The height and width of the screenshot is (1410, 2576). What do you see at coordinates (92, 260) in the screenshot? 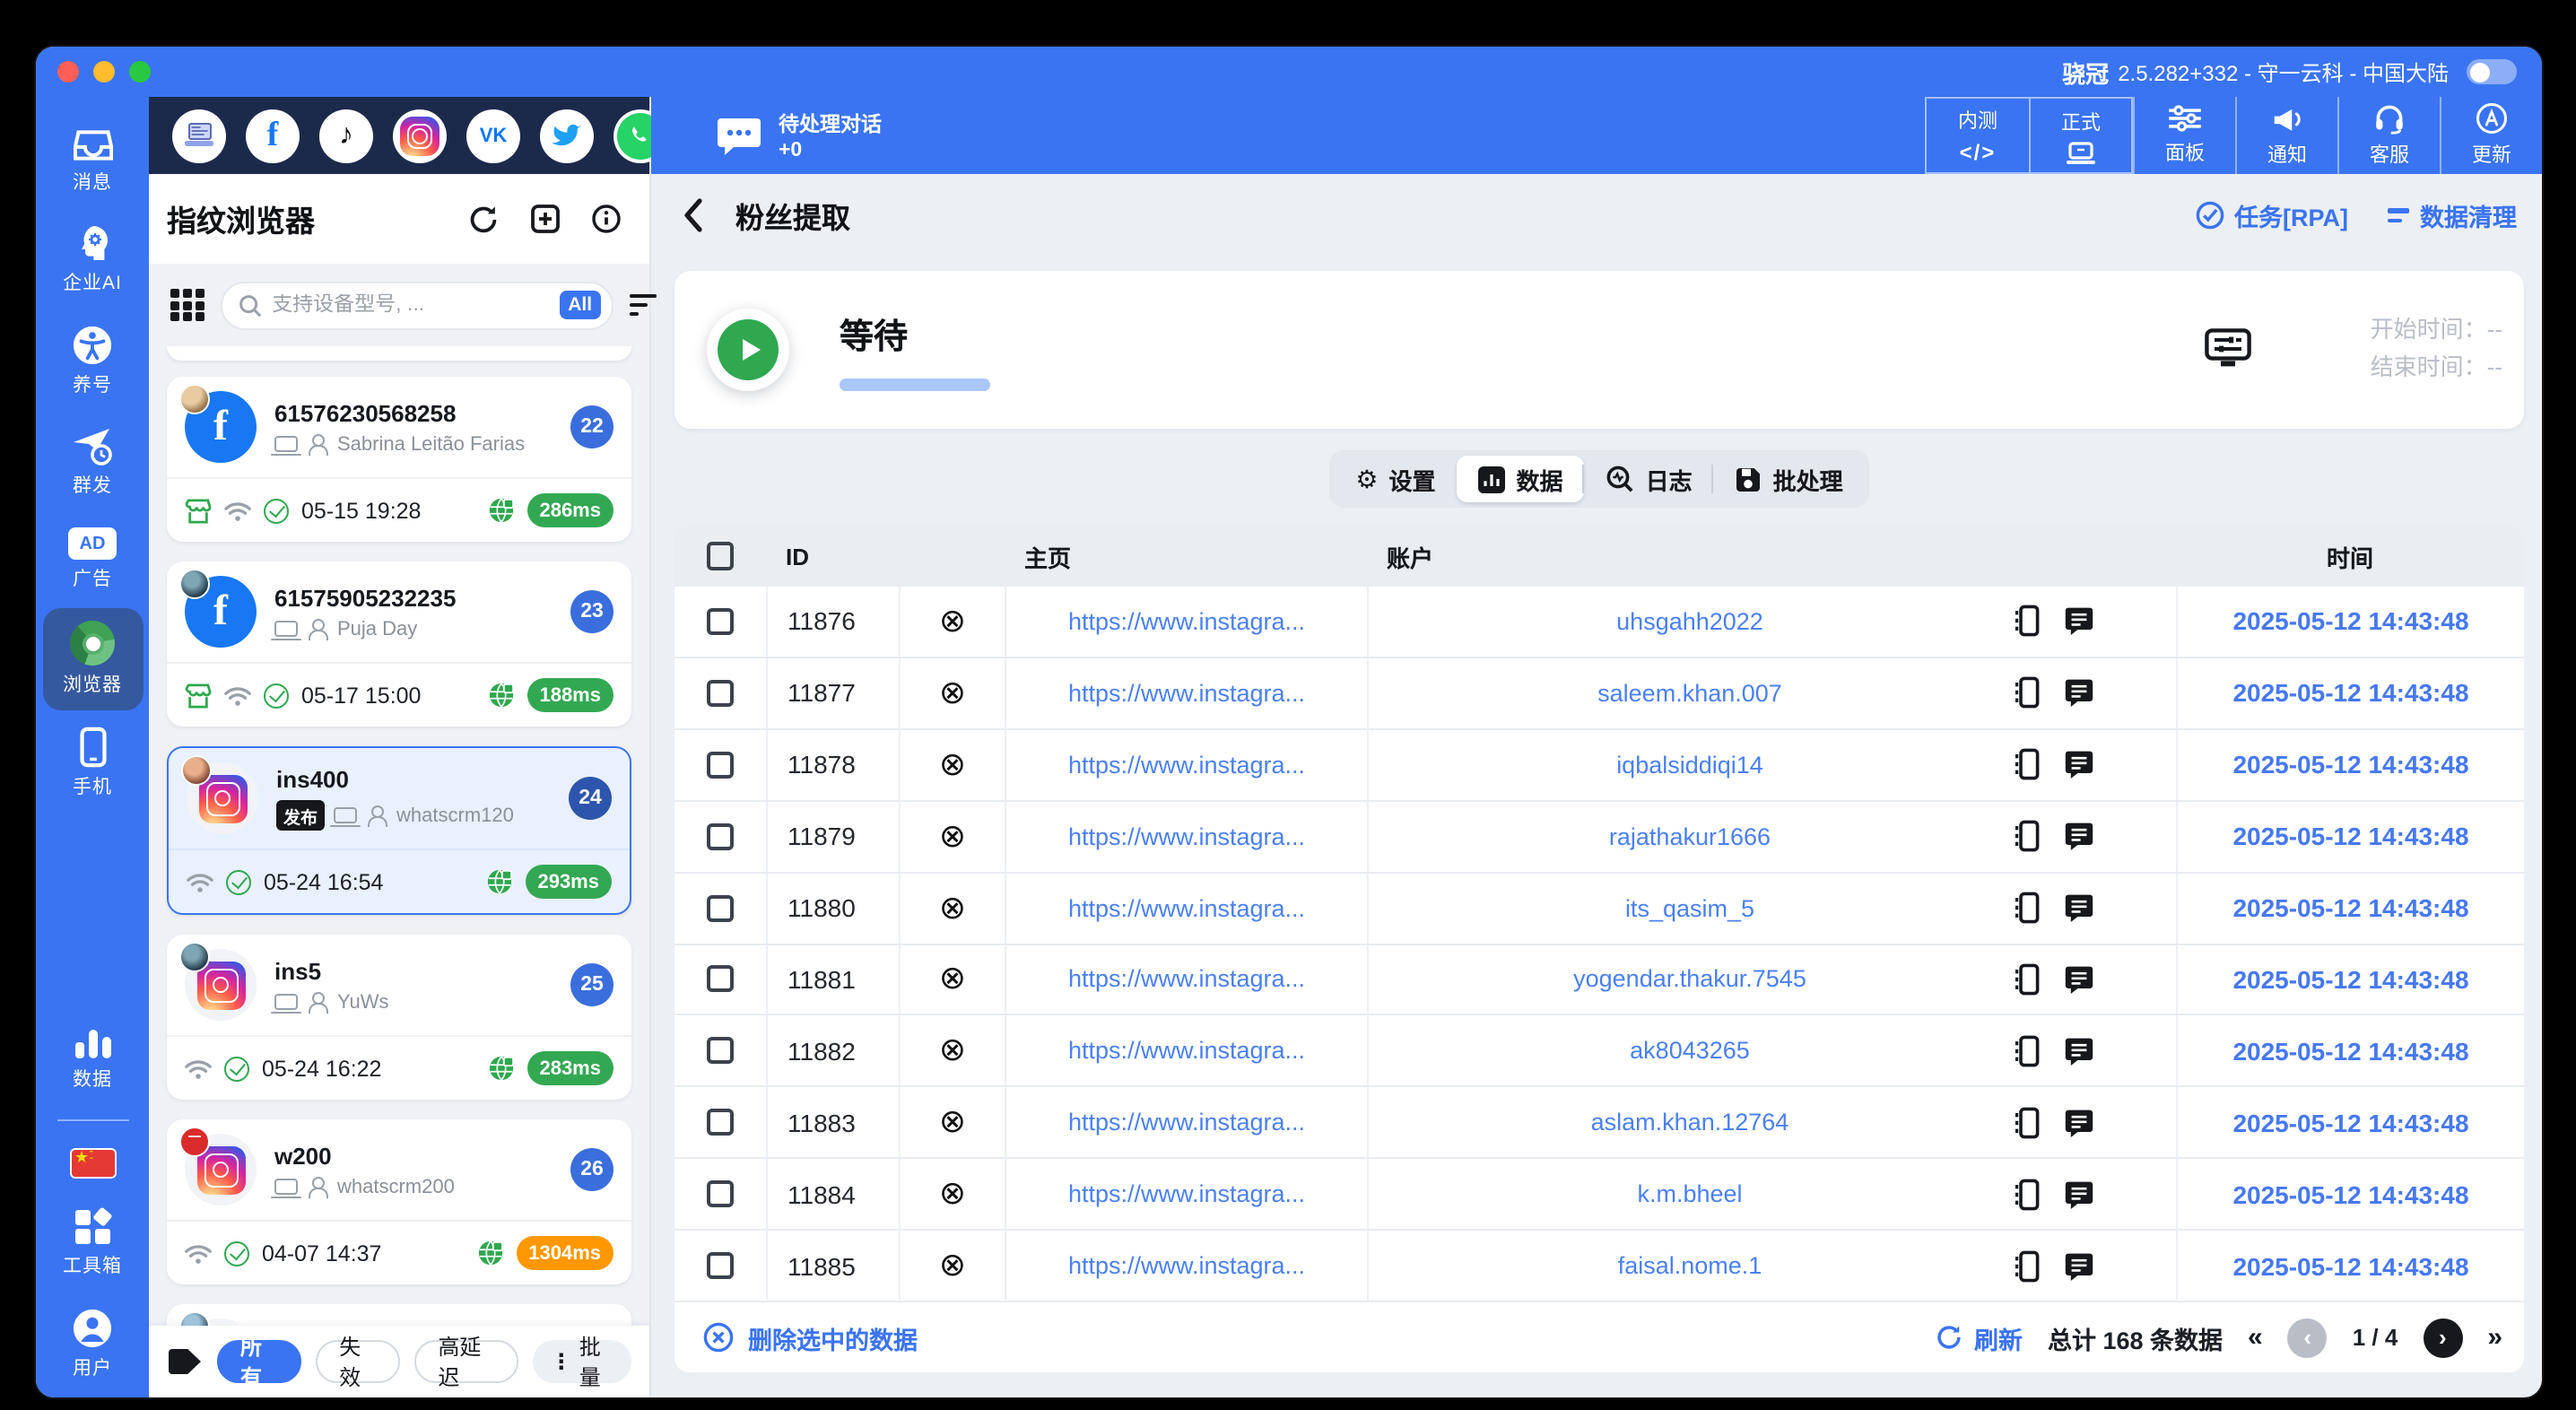
I see `sidebar-item-enterprise-ai: 企业AI` at bounding box center [92, 260].